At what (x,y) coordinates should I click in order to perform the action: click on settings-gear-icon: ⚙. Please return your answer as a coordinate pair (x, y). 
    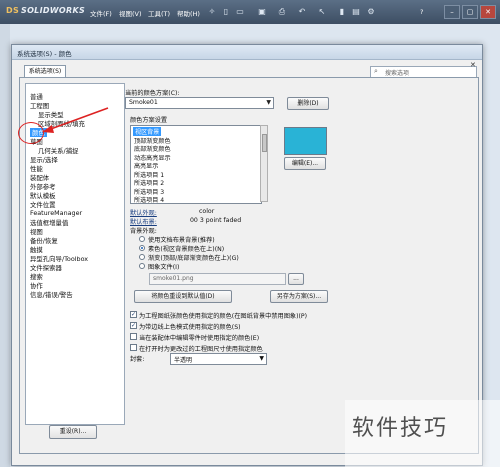
    Looking at the image, I should click on (371, 12).